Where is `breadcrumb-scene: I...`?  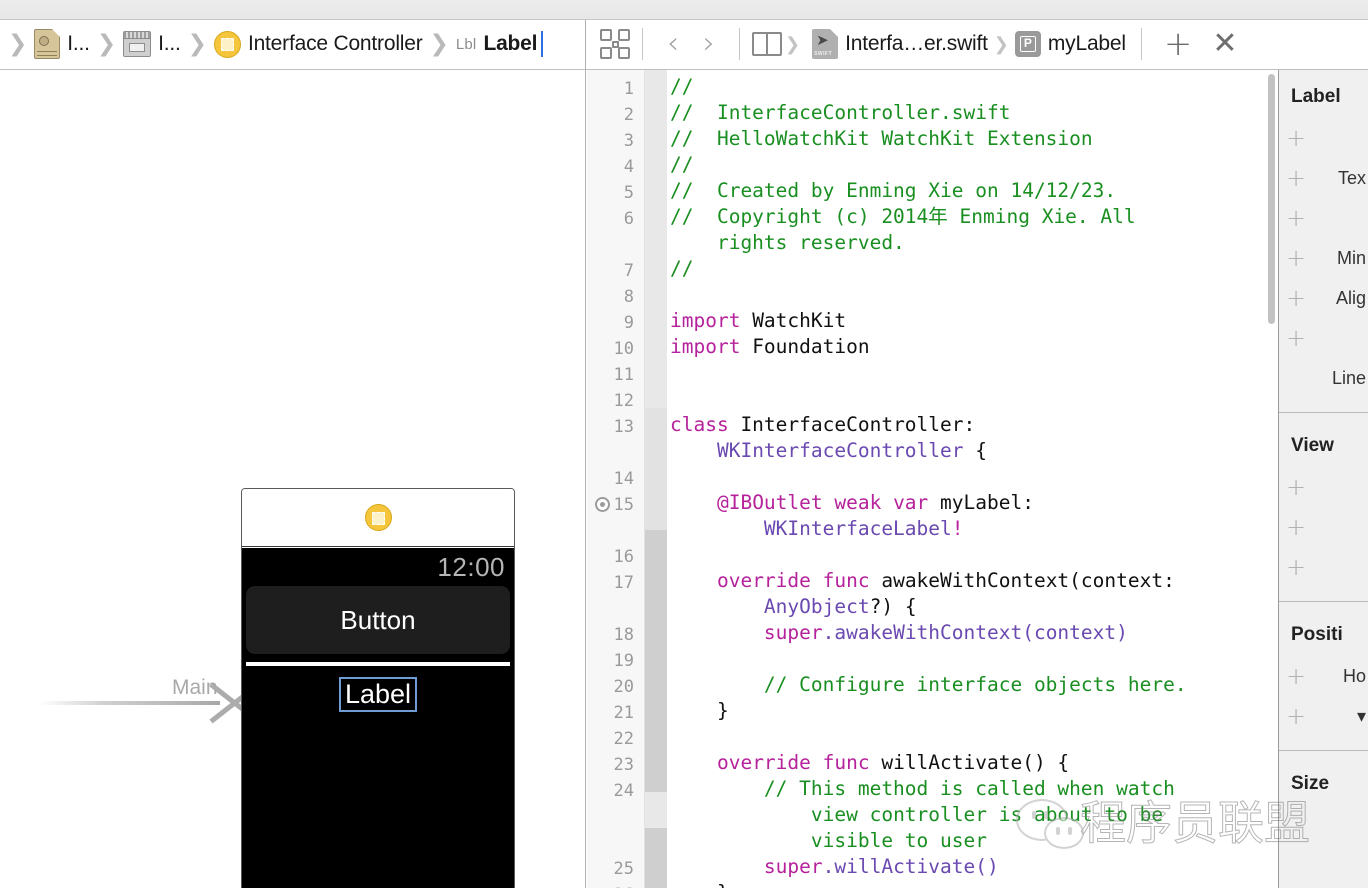 breadcrumb-scene: I... is located at coordinates (152, 44).